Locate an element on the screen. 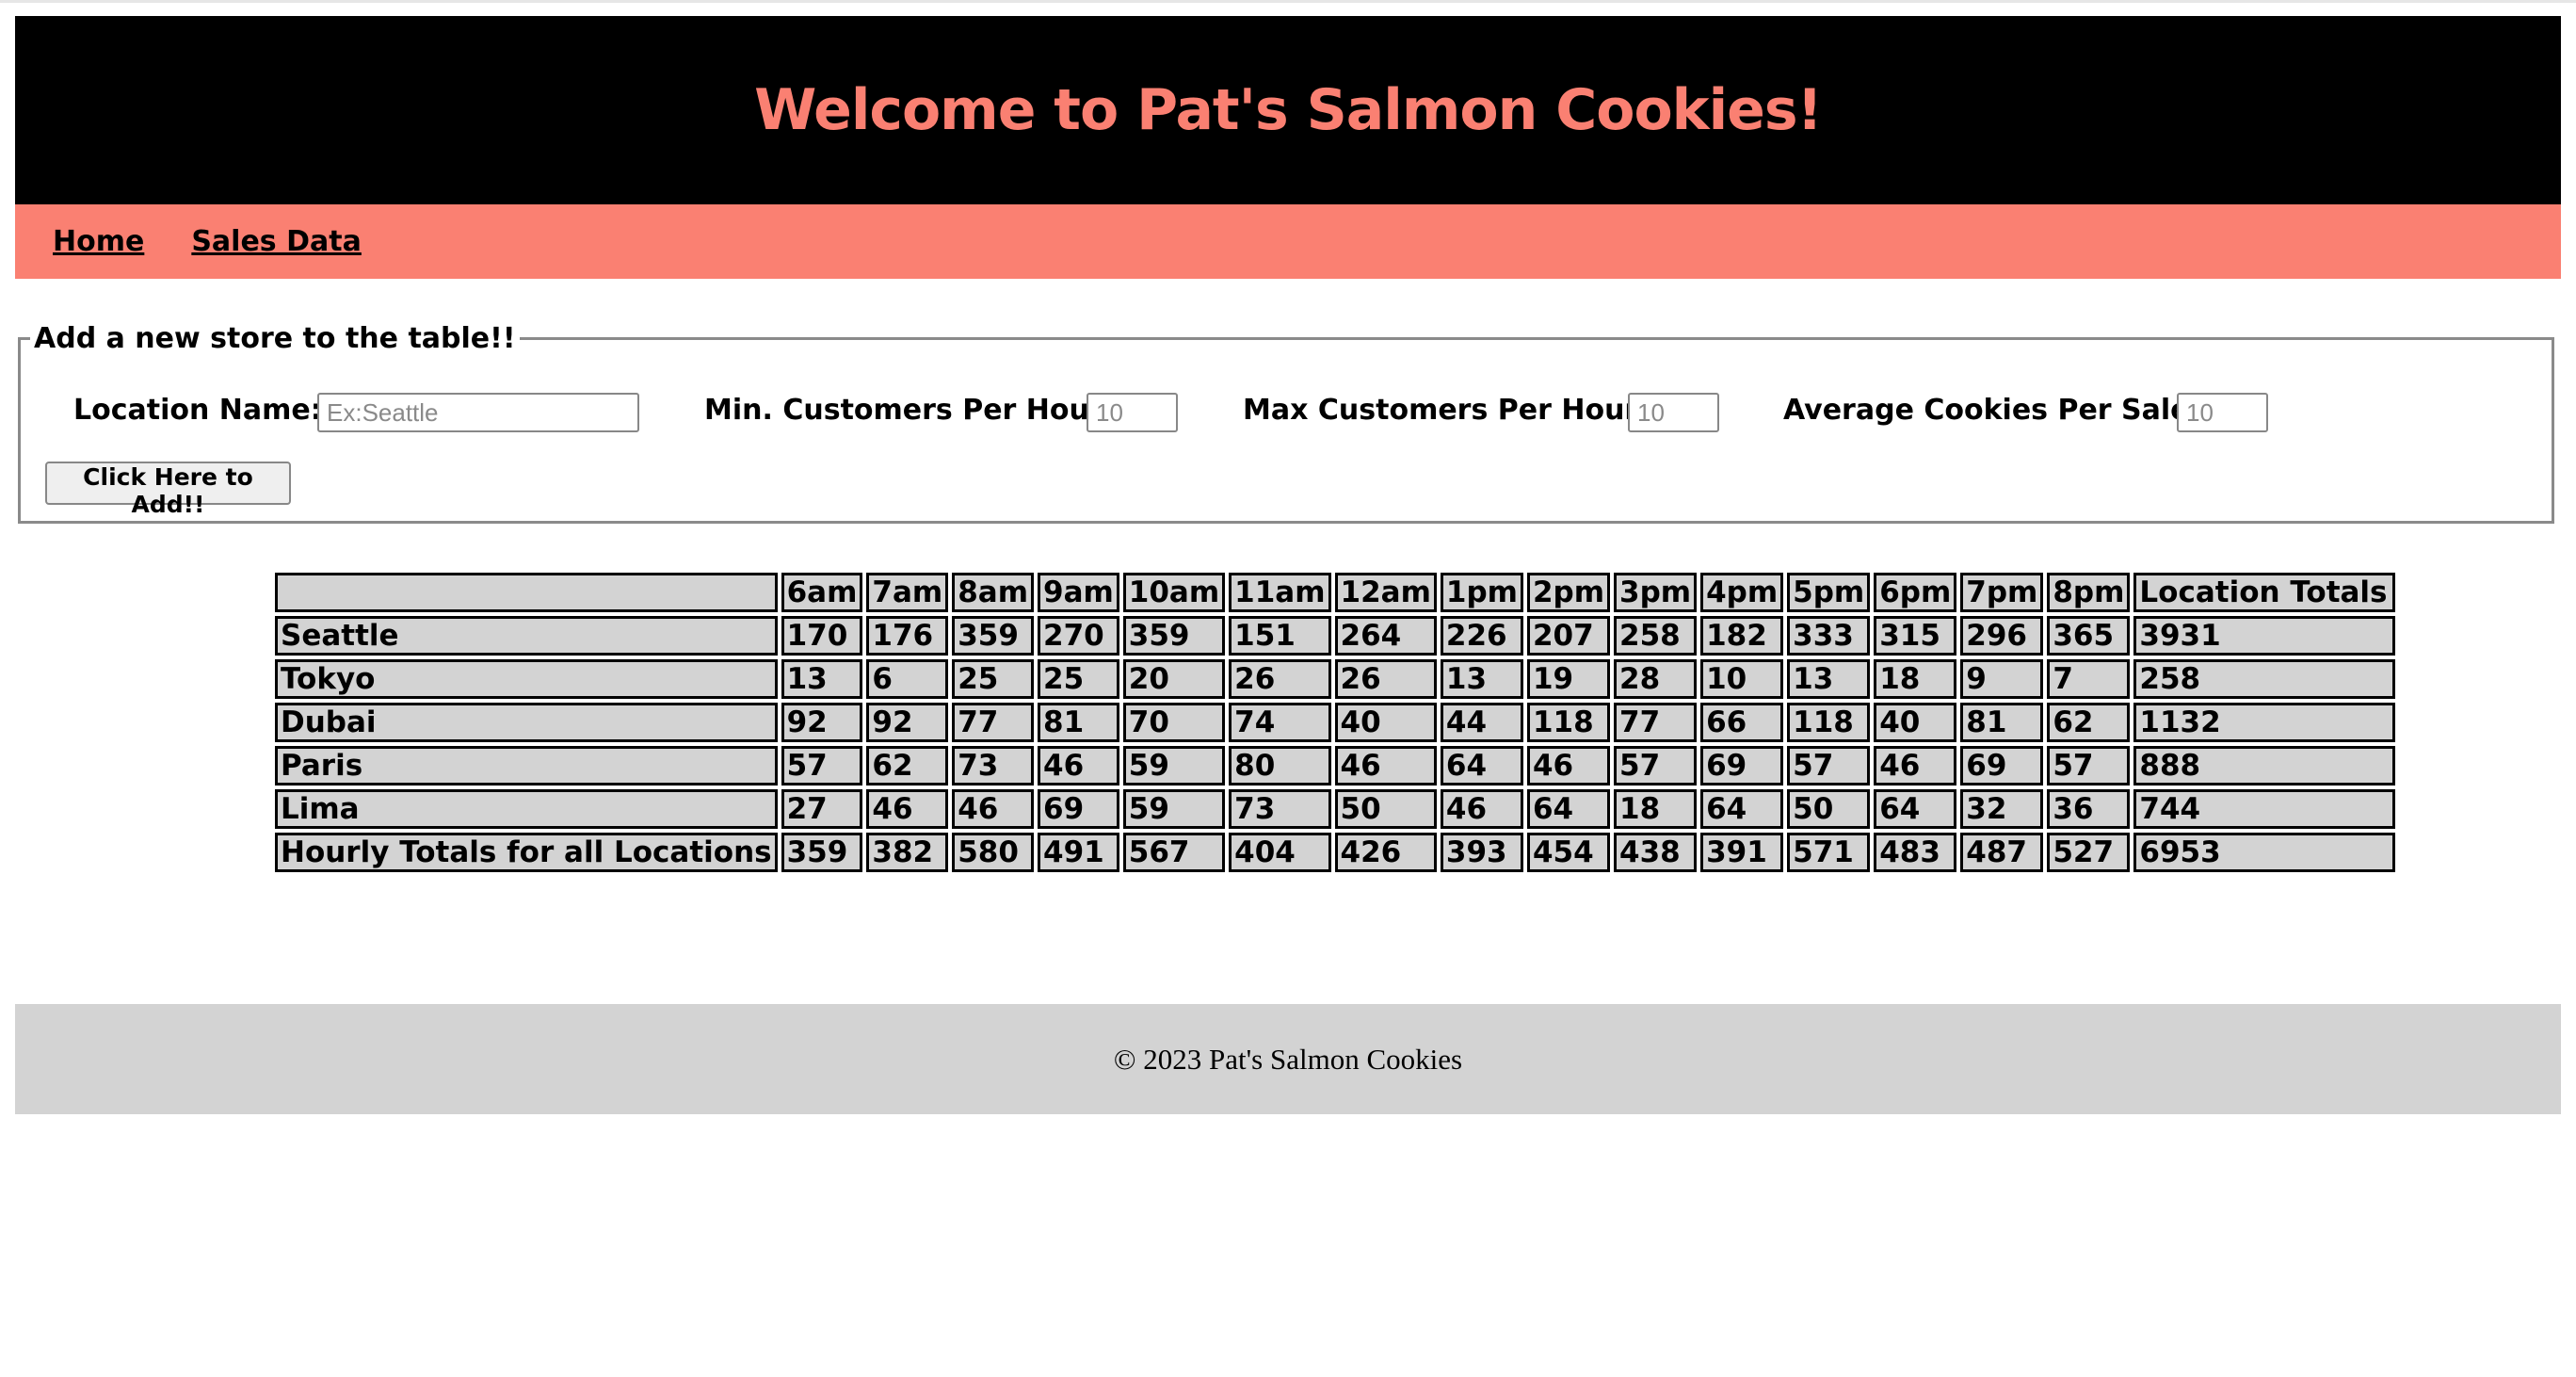 This screenshot has width=2576, height=1377. sales-cell: 70 is located at coordinates (1174, 723).